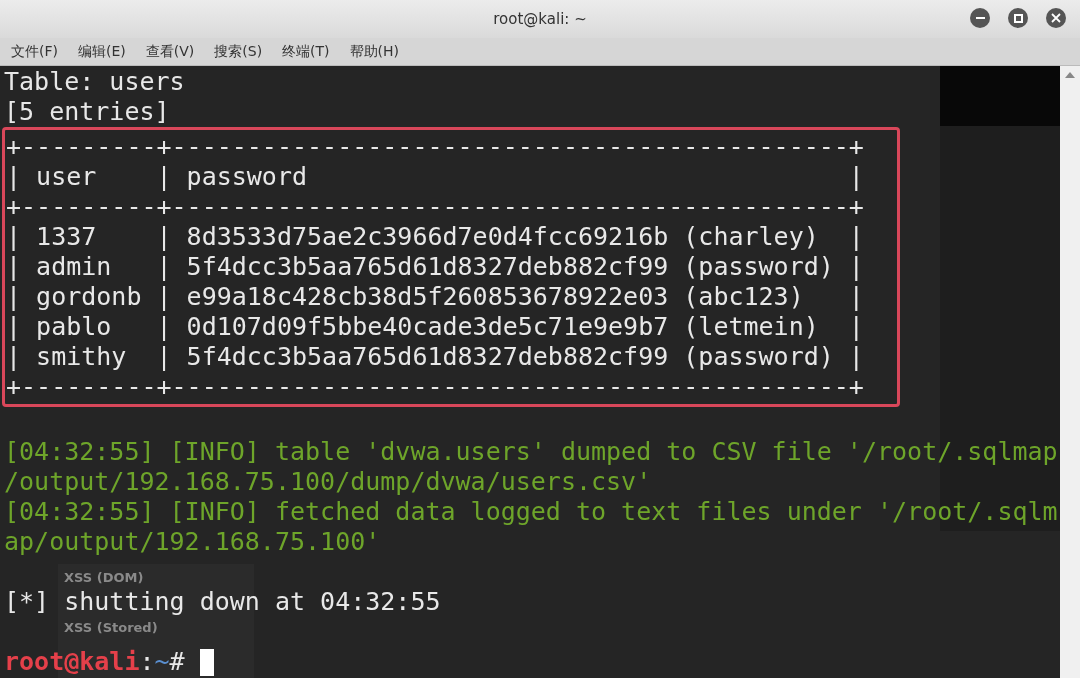 The height and width of the screenshot is (678, 1080). What do you see at coordinates (1070, 75) in the screenshot?
I see `scroll-up-icon` at bounding box center [1070, 75].